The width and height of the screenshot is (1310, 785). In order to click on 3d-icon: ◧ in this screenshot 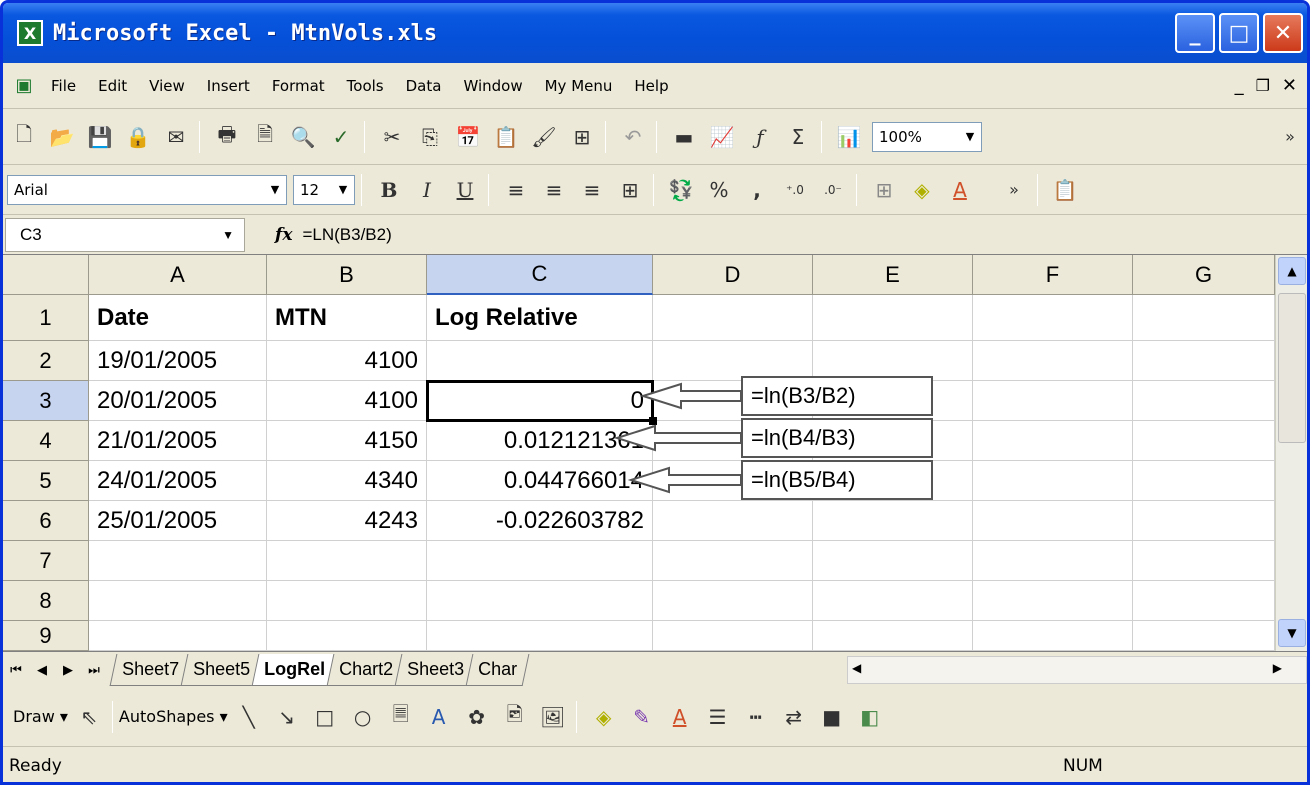, I will do `click(870, 717)`.